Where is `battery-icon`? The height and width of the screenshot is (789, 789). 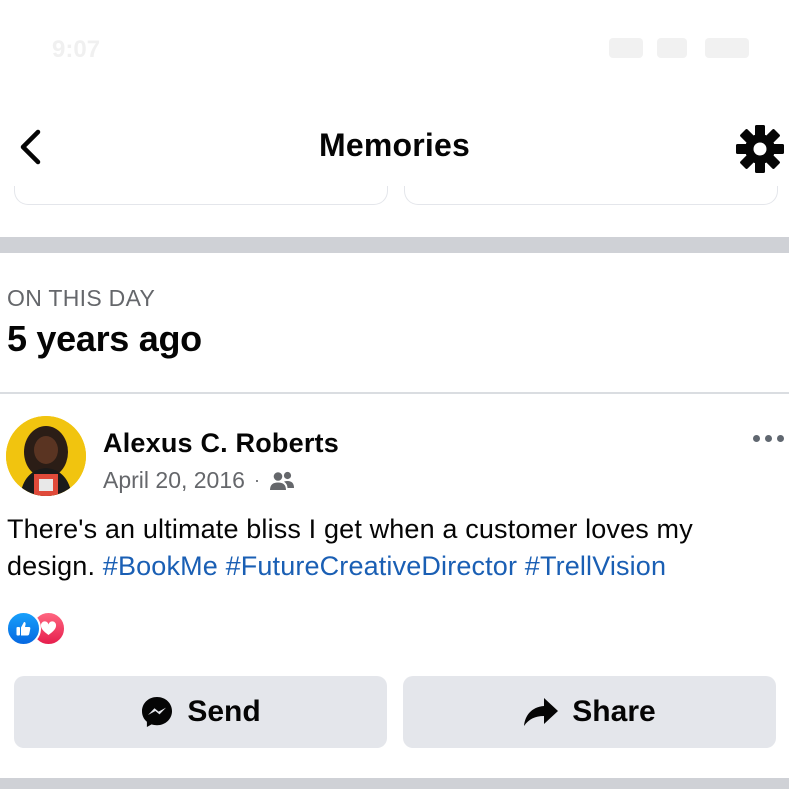 battery-icon is located at coordinates (727, 48).